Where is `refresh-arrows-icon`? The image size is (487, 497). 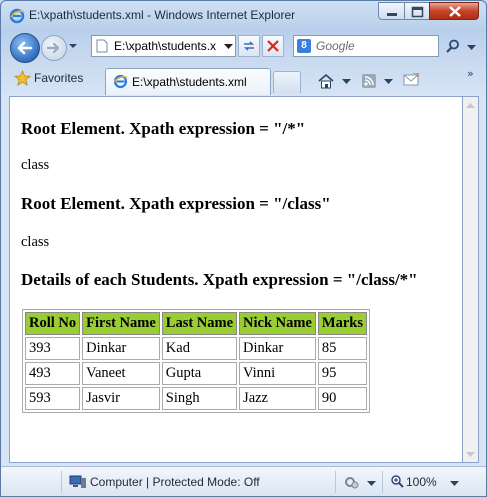
refresh-arrows-icon is located at coordinates (249, 46).